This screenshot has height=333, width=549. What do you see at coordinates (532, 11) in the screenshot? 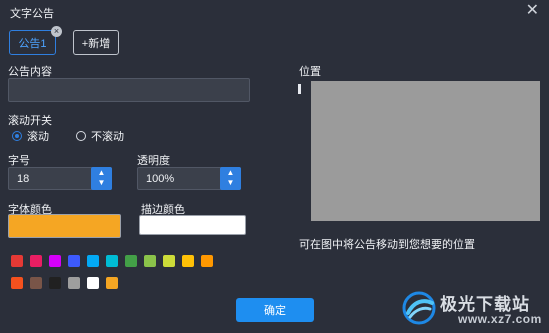
I see `close-icon: ✕` at bounding box center [532, 11].